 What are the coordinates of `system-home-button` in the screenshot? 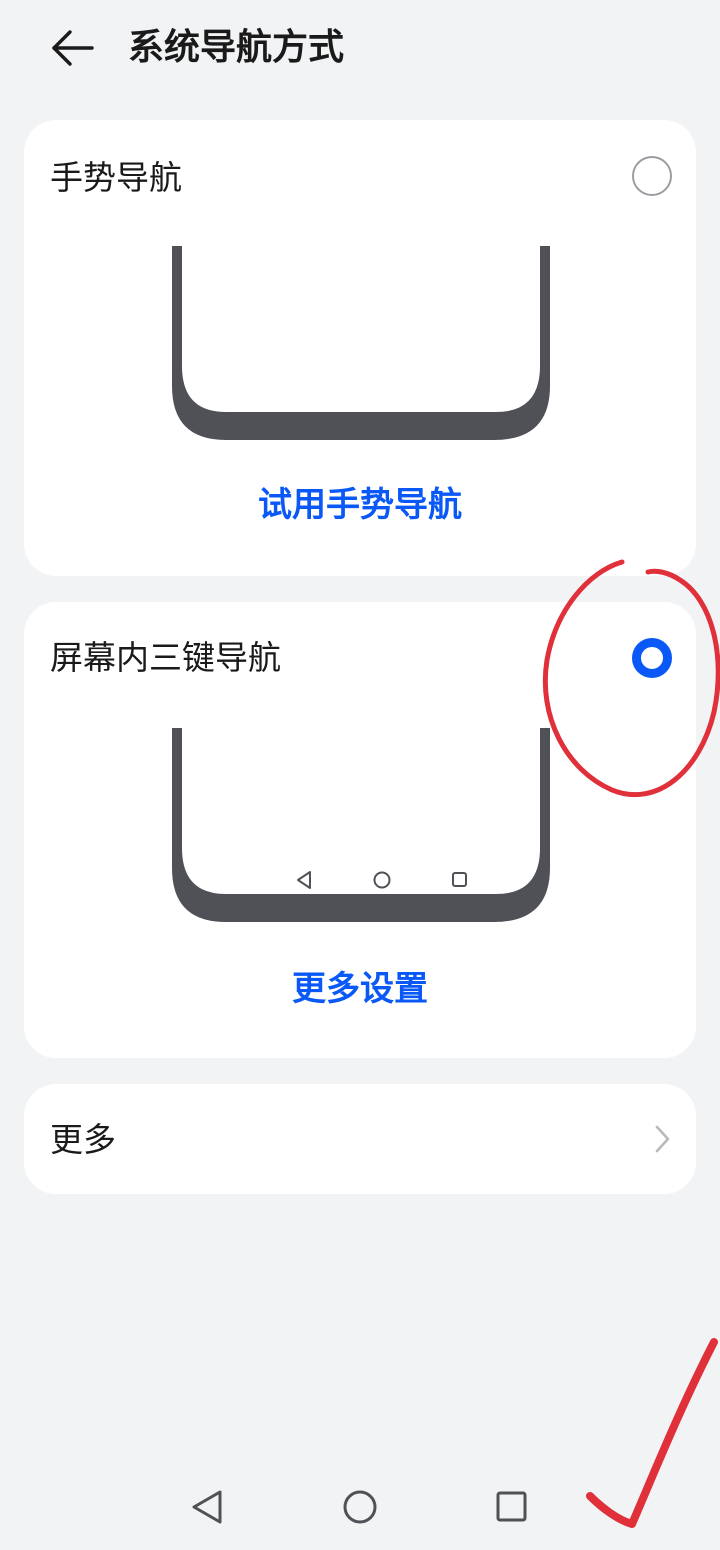 It's located at (360, 1504).